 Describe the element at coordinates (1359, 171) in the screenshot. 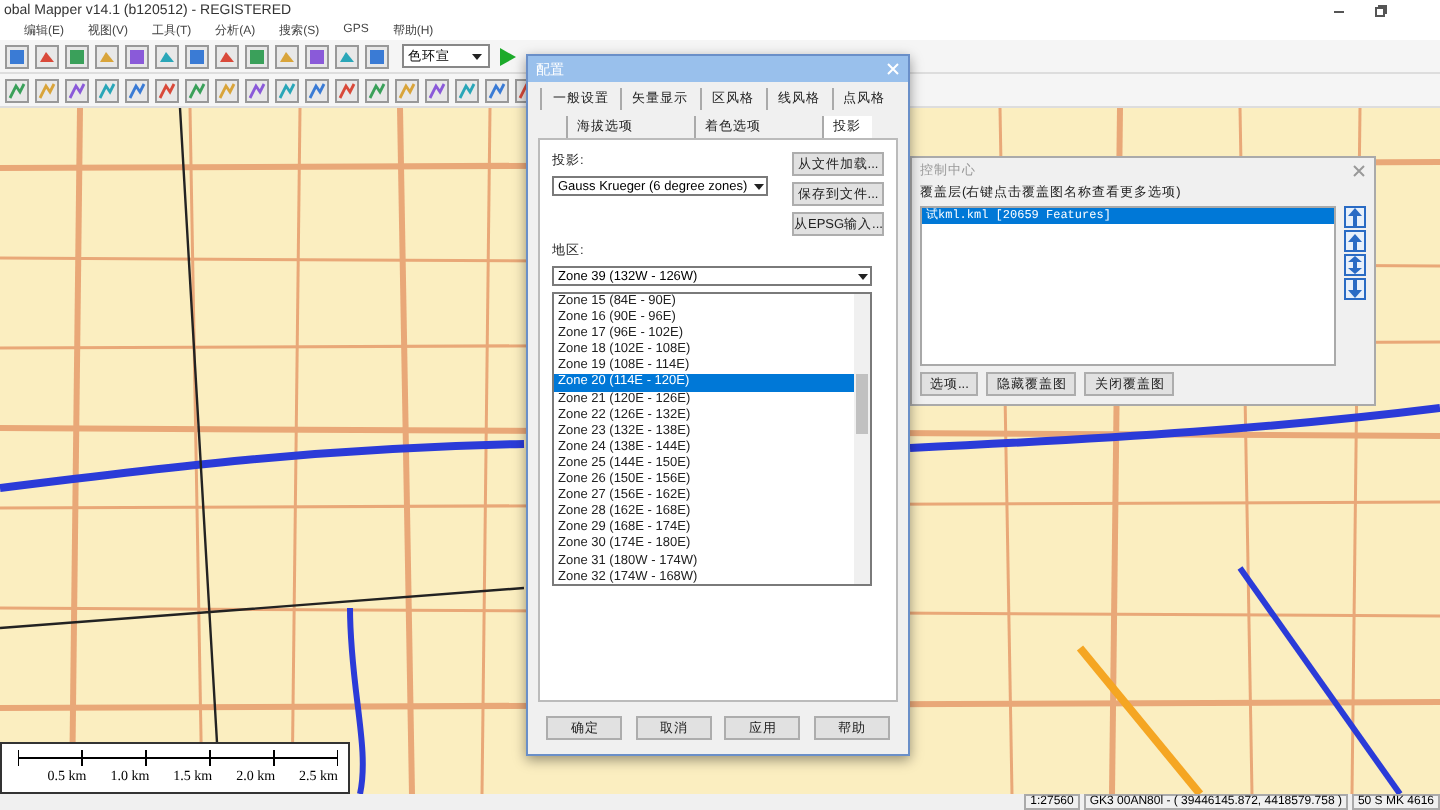

I see `close-icon` at that location.